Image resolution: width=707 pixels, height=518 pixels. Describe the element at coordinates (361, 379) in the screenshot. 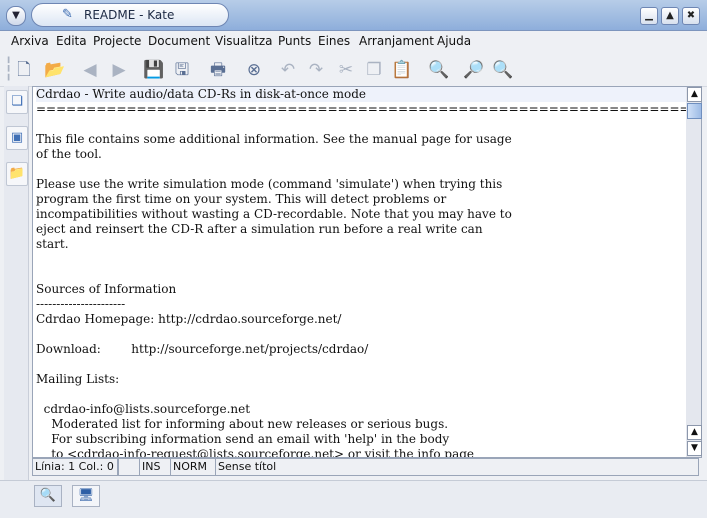

I see `editor-line: Mailing Lists:` at that location.